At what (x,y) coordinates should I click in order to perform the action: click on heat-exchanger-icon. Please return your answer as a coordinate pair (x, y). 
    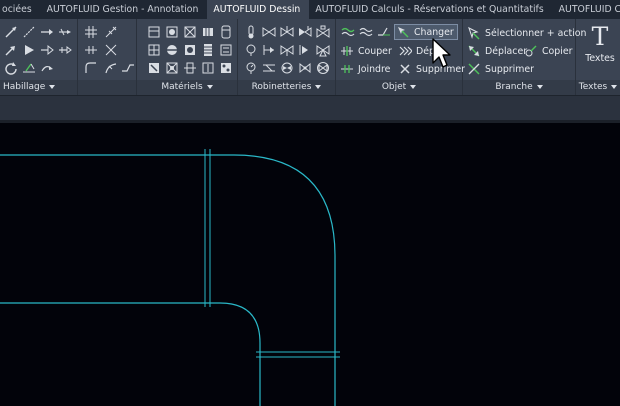
    Looking at the image, I should click on (190, 32).